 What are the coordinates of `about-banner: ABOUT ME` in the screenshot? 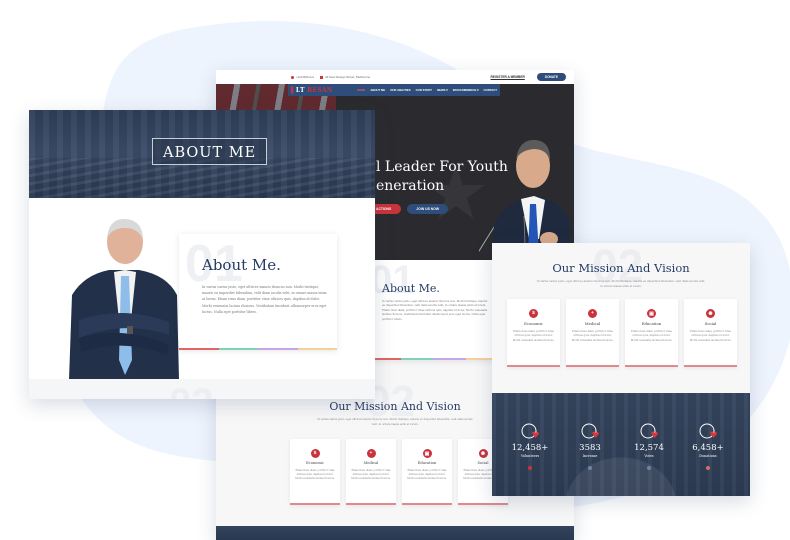 It's located at (202, 154).